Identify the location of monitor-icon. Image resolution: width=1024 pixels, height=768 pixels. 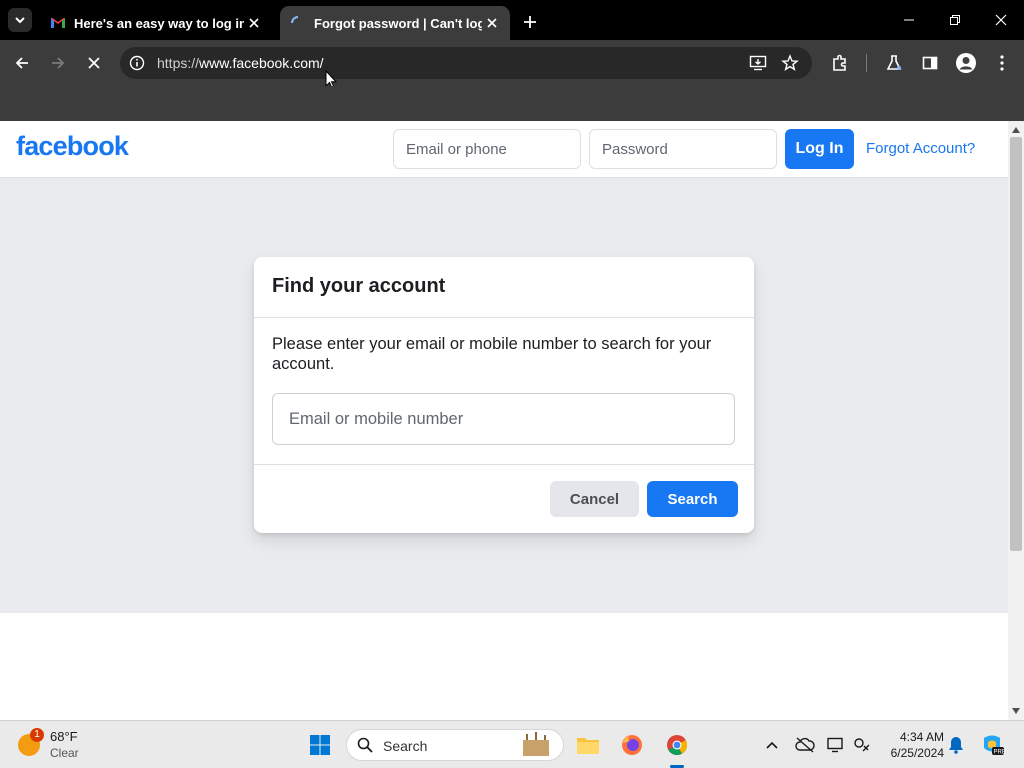
(835, 745).